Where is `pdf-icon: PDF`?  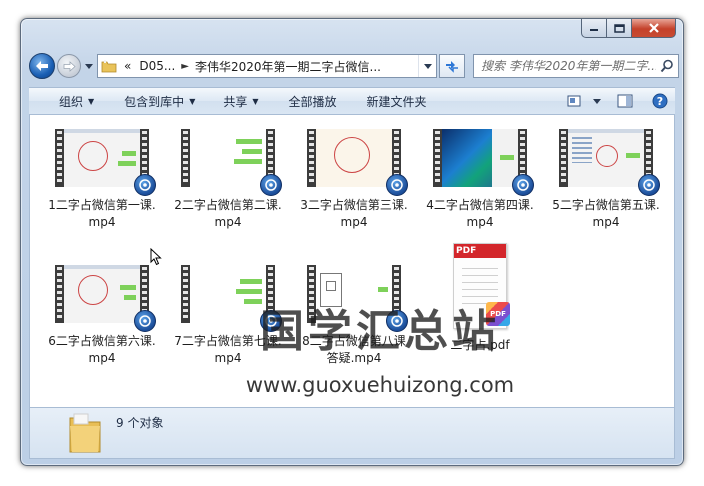 pdf-icon: PDF is located at coordinates (498, 314).